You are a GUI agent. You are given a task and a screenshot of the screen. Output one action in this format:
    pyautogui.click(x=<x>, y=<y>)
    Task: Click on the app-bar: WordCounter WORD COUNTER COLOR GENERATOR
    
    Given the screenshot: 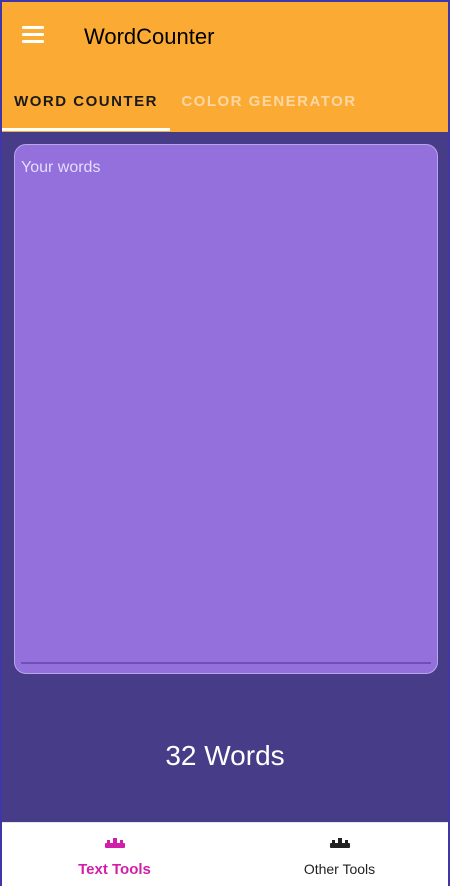 What is the action you would take?
    pyautogui.click(x=225, y=67)
    